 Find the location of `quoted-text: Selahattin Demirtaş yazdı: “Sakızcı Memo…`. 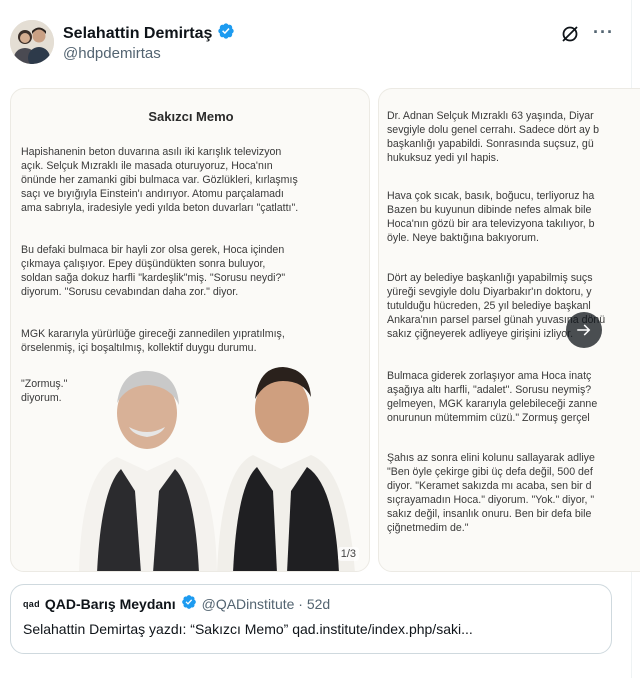

quoted-text: Selahattin Demirtaş yazdı: “Sakızcı Memo… is located at coordinates (248, 629).